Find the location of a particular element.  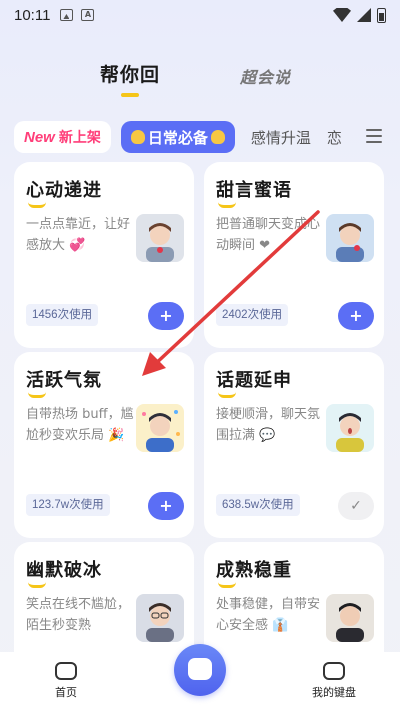

card-sweet-talk: 甜言蜜语 把普通聊天变成心动瞬间 ❤ 2402次使用 + is located at coordinates (294, 255).